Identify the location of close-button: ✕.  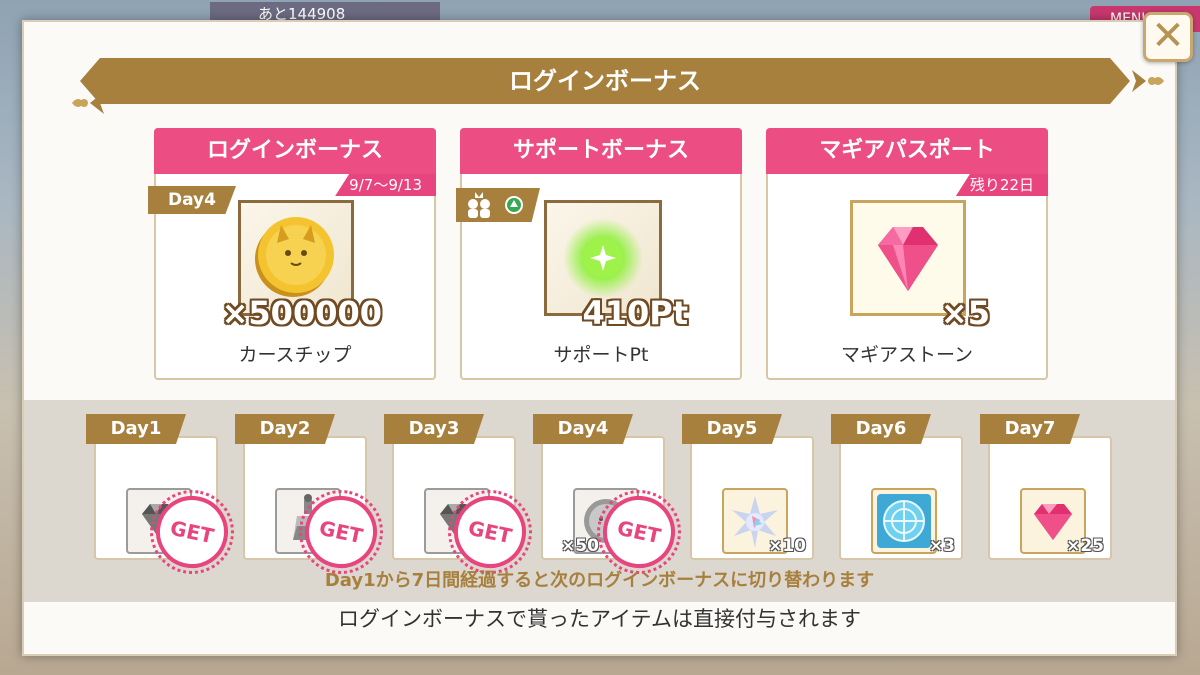
(1168, 37).